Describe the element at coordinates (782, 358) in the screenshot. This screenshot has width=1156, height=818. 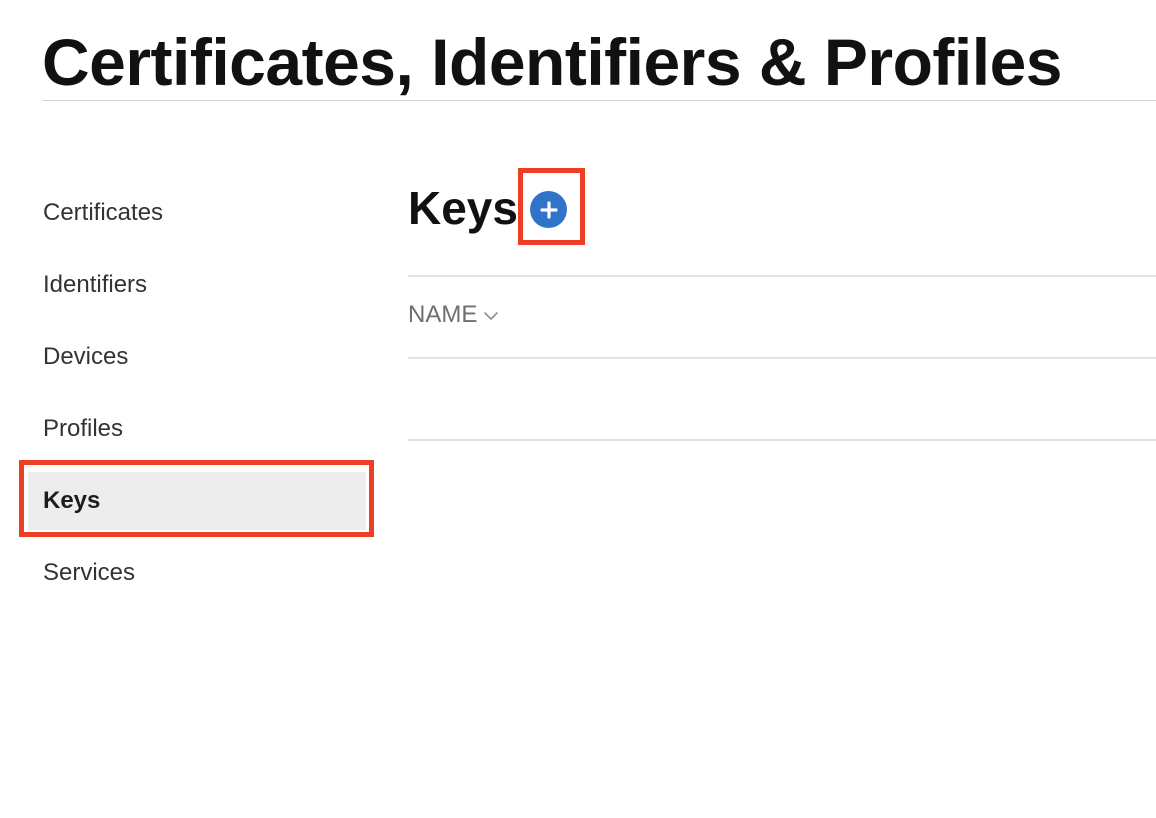
I see `header-row-divider` at that location.